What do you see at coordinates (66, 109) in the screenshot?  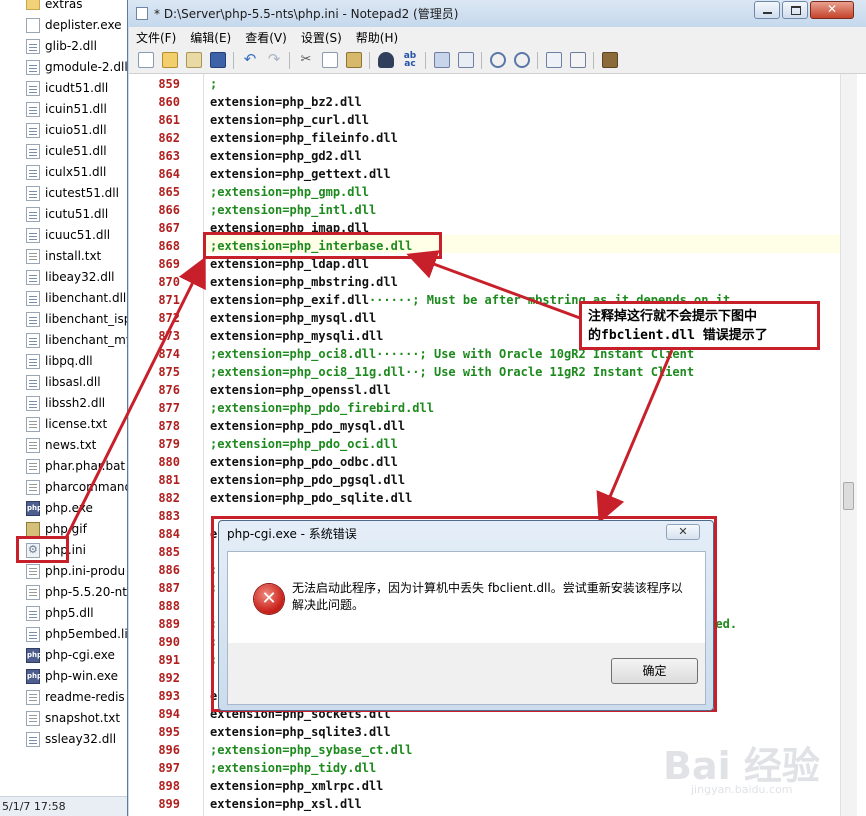 I see `file-item: icuin51.dll` at bounding box center [66, 109].